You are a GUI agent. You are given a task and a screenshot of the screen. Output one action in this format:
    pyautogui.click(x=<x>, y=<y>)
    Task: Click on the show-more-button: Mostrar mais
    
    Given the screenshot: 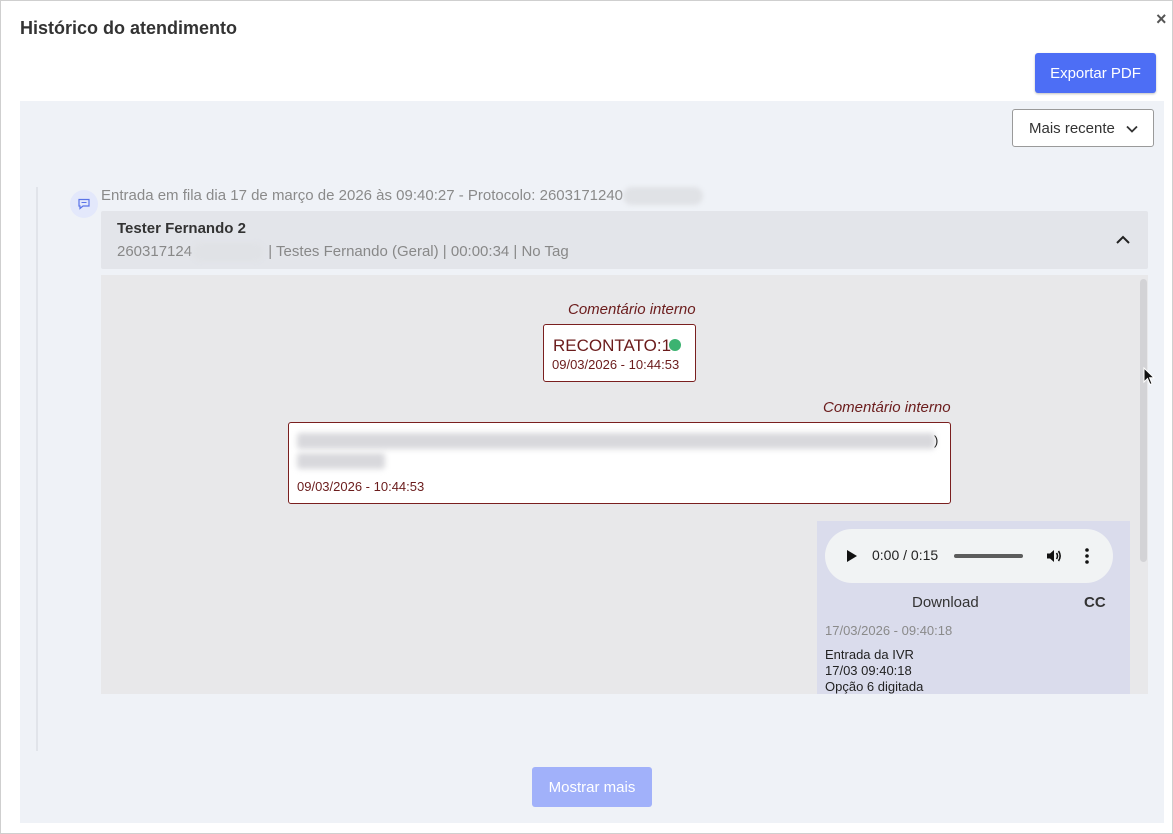 What is the action you would take?
    pyautogui.click(x=592, y=787)
    